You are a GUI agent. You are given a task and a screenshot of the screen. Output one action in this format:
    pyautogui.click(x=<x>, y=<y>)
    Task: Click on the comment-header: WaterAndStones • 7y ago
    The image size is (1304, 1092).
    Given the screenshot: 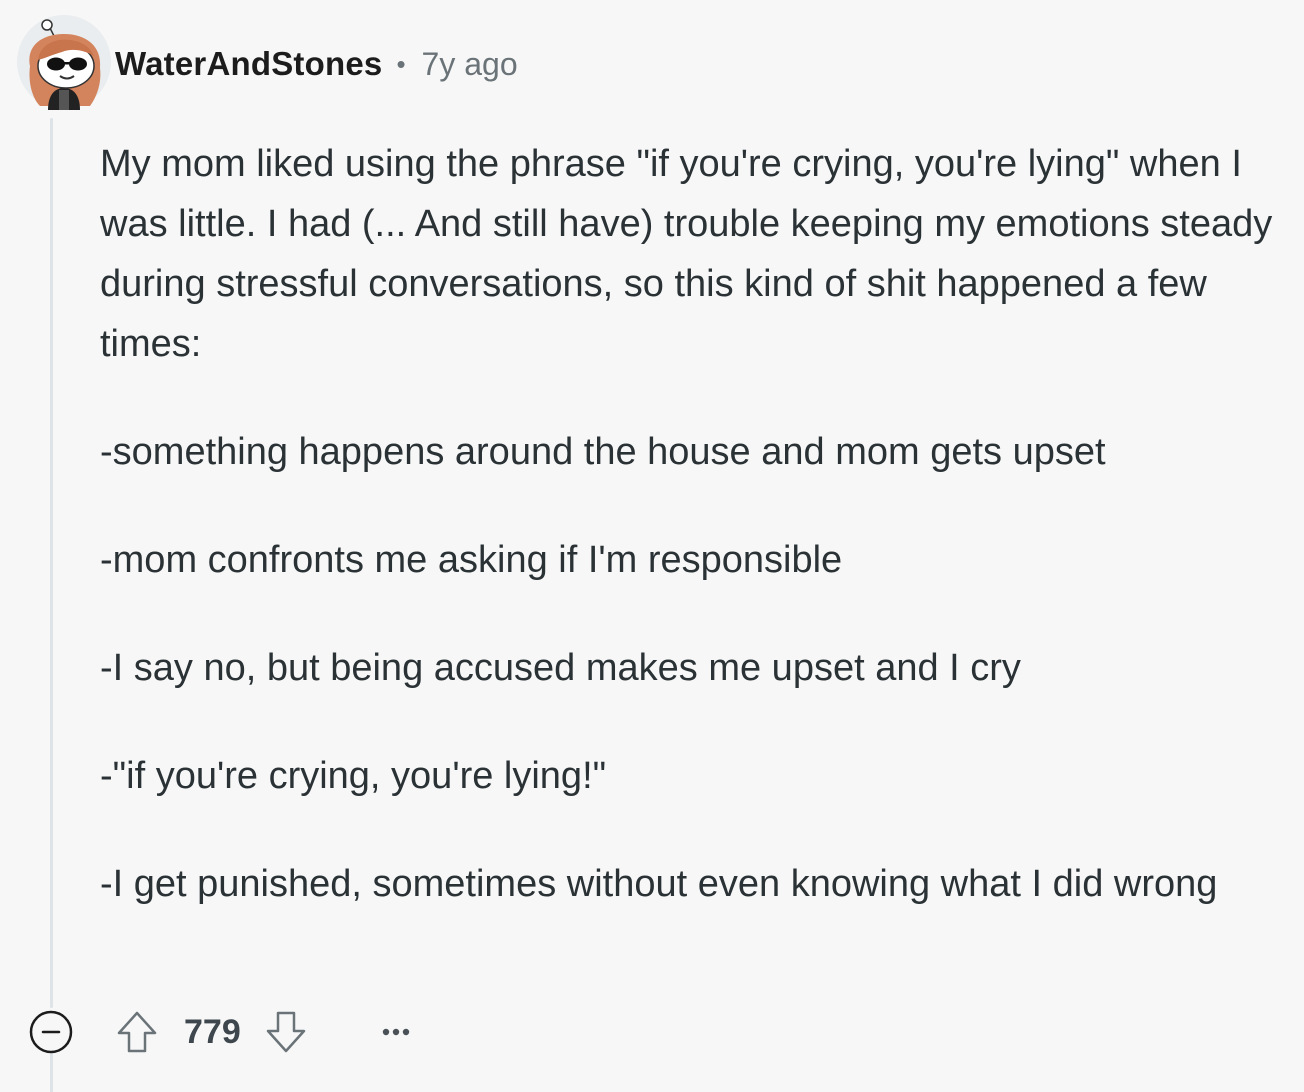 What is the action you would take?
    pyautogui.click(x=316, y=64)
    